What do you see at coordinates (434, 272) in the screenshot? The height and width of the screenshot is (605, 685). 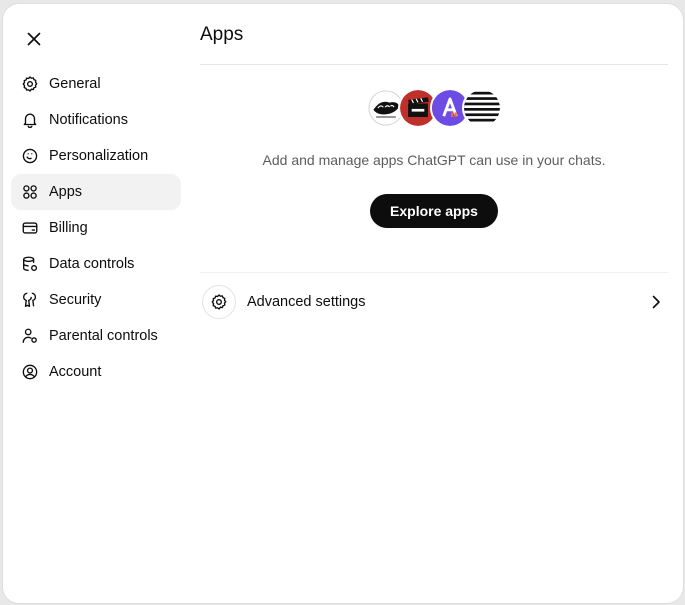 I see `section-divider` at bounding box center [434, 272].